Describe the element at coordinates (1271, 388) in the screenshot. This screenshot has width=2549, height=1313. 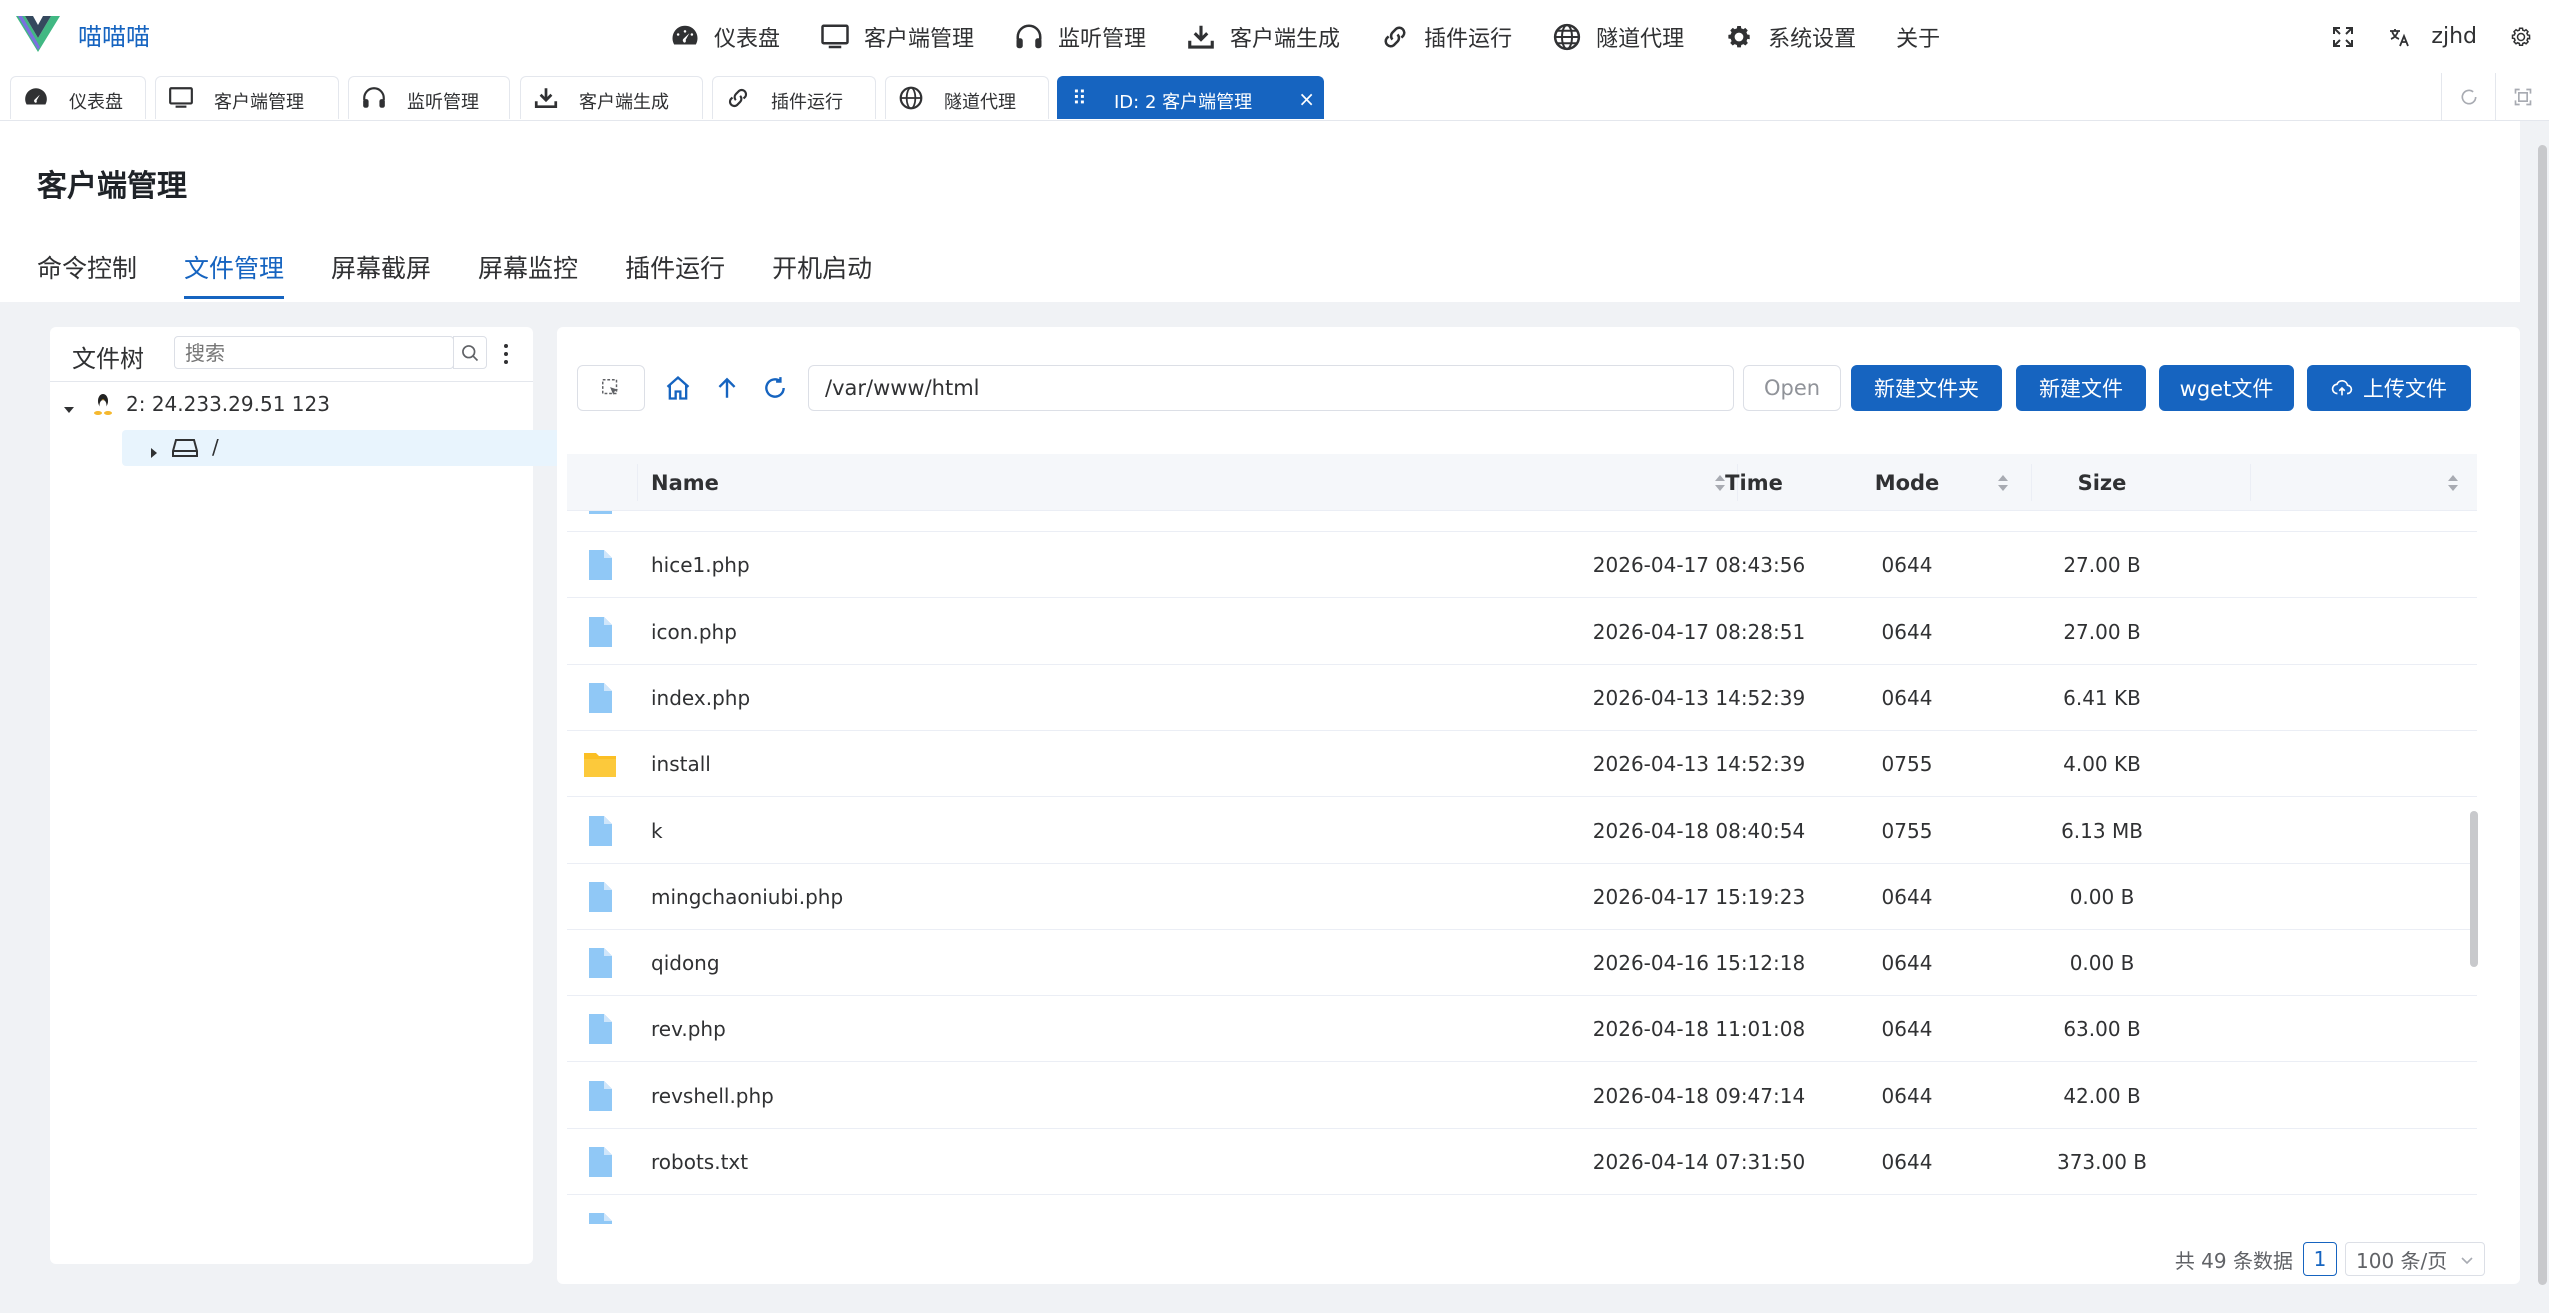
I see `path-input` at that location.